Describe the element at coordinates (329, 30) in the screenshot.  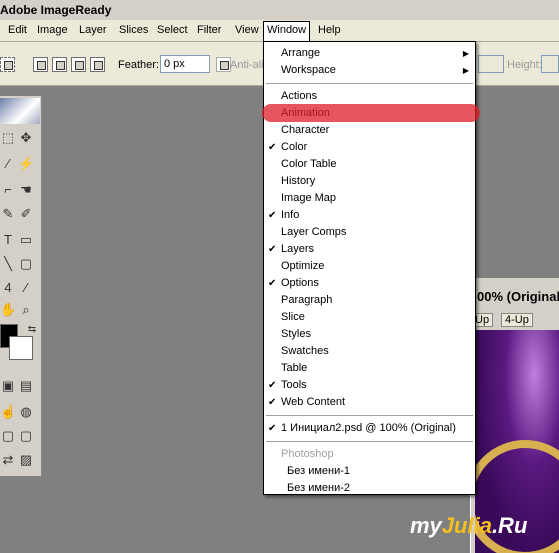
I see `menu-help: Help` at that location.